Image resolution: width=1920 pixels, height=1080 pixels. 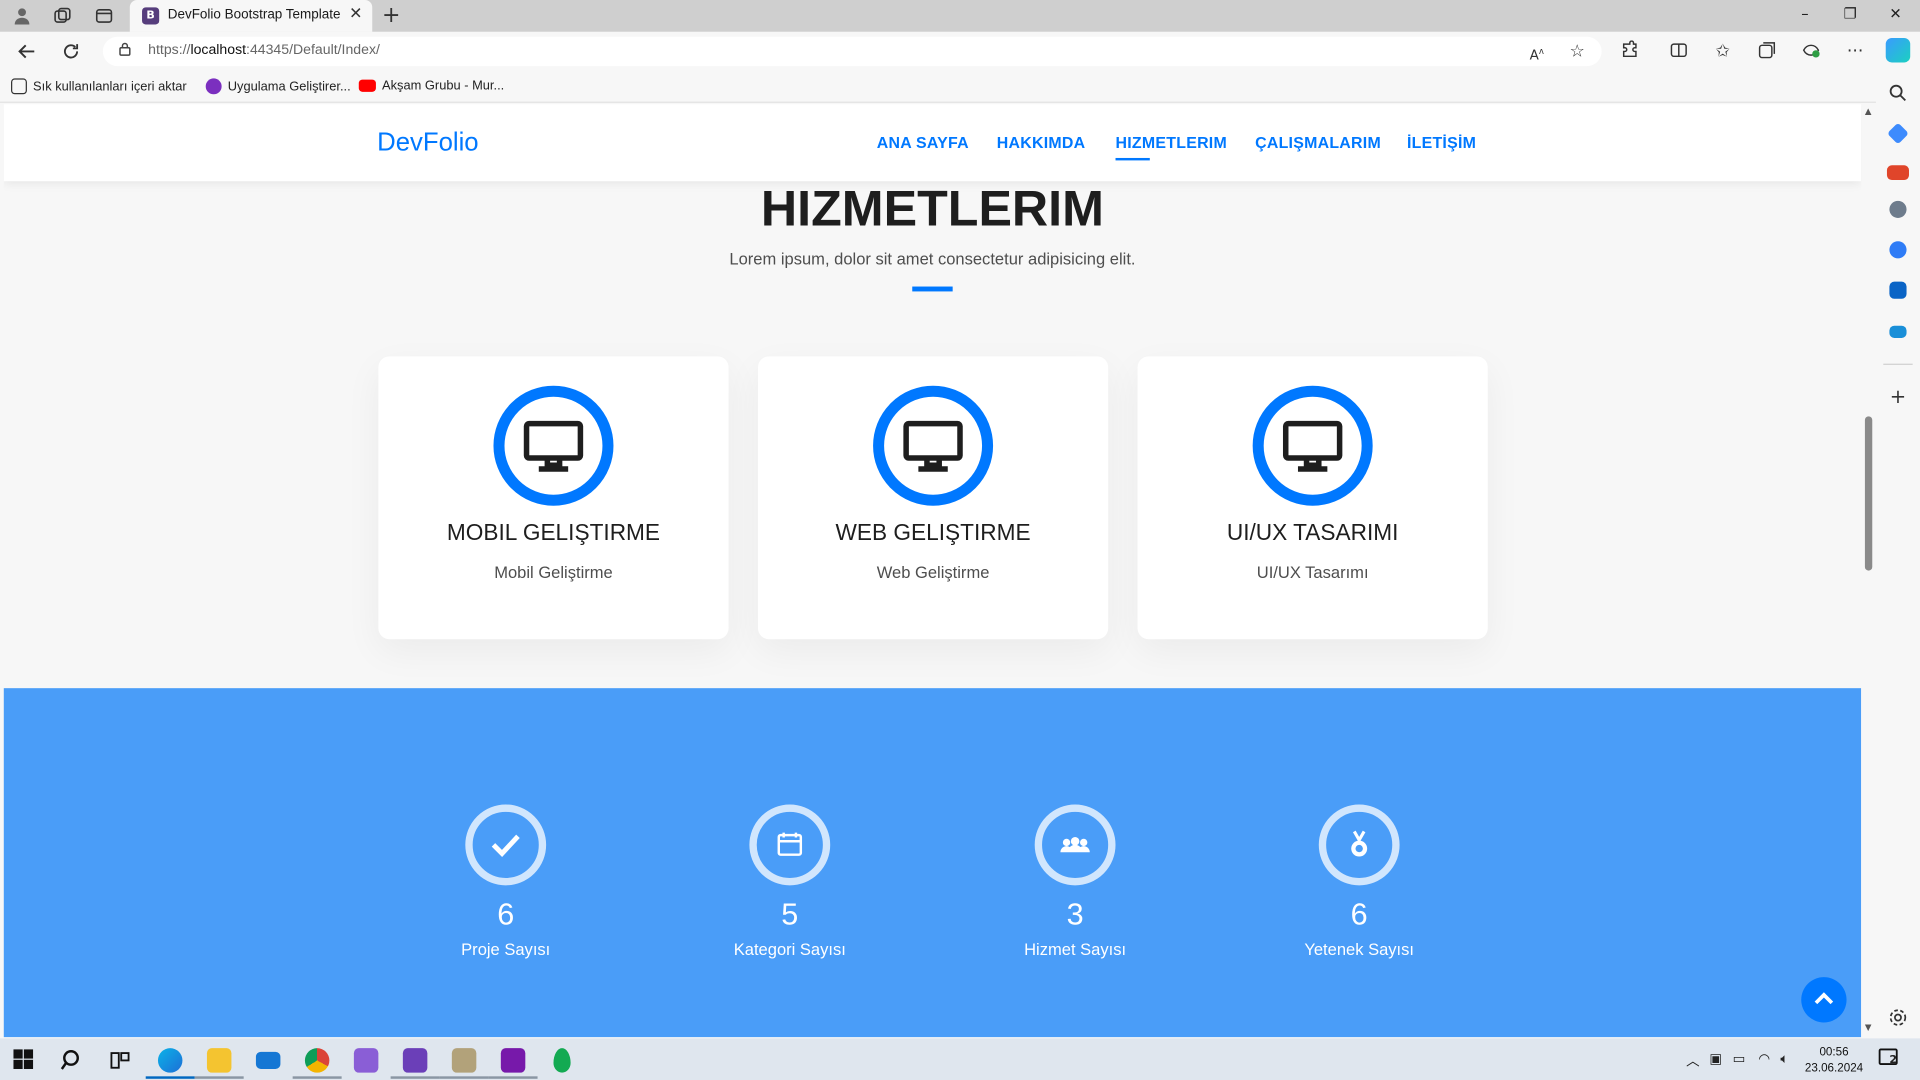 What do you see at coordinates (464, 1060) in the screenshot?
I see `sql-server-icon` at bounding box center [464, 1060].